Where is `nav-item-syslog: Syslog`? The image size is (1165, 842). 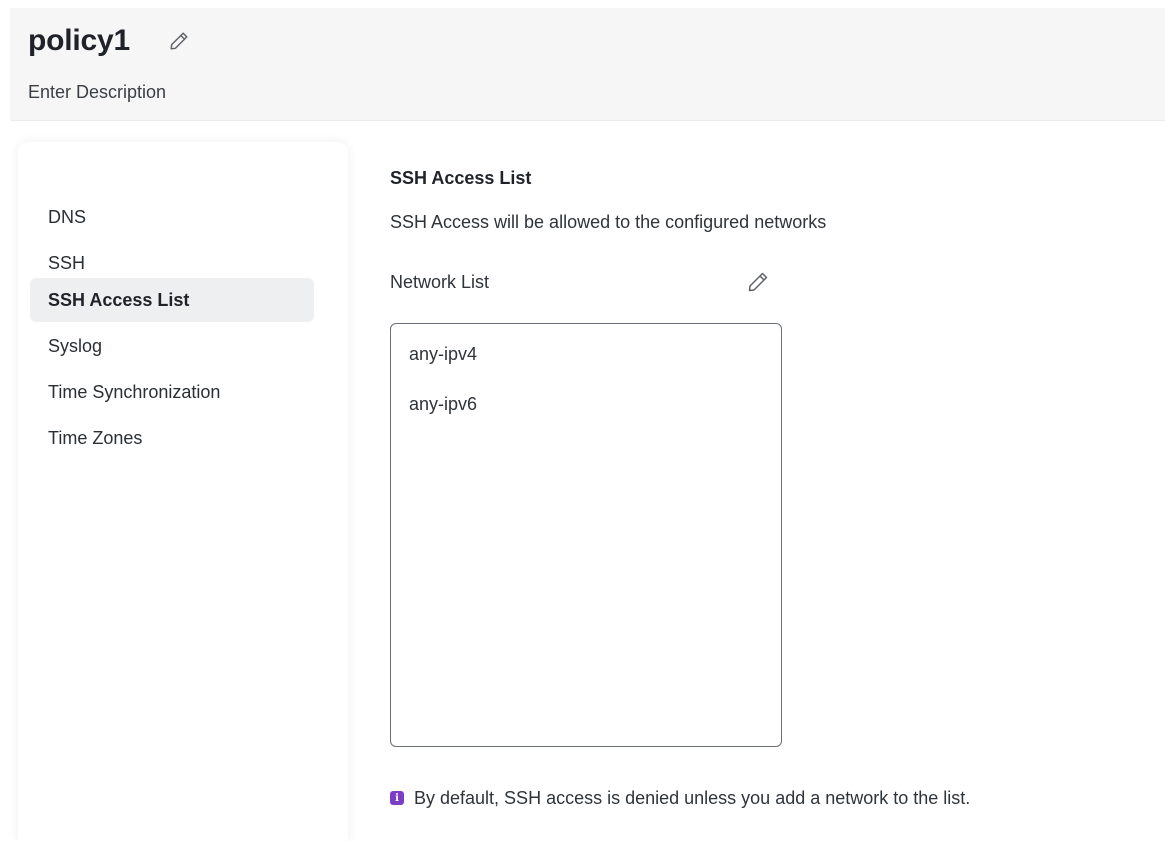 nav-item-syslog: Syslog is located at coordinates (172, 346).